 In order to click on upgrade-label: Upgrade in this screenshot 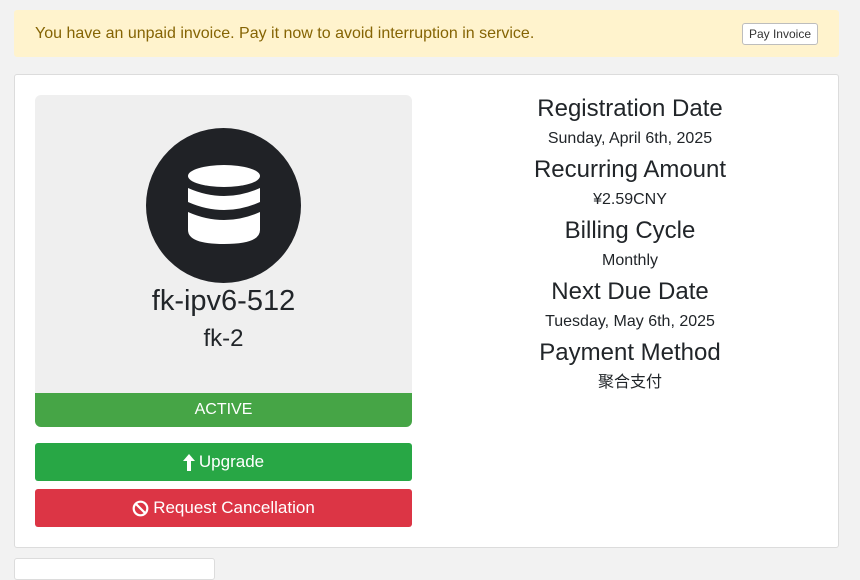, I will do `click(231, 461)`.